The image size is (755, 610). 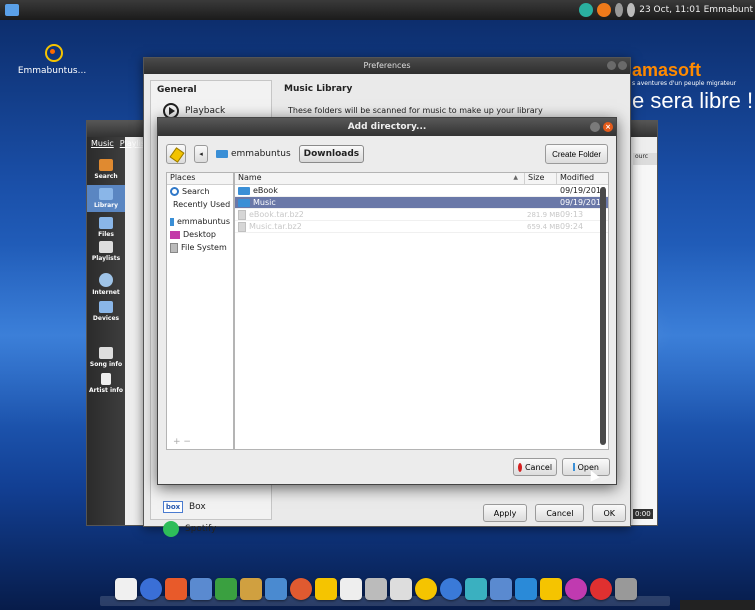 What do you see at coordinates (174, 191) in the screenshot?
I see `search-icon` at bounding box center [174, 191].